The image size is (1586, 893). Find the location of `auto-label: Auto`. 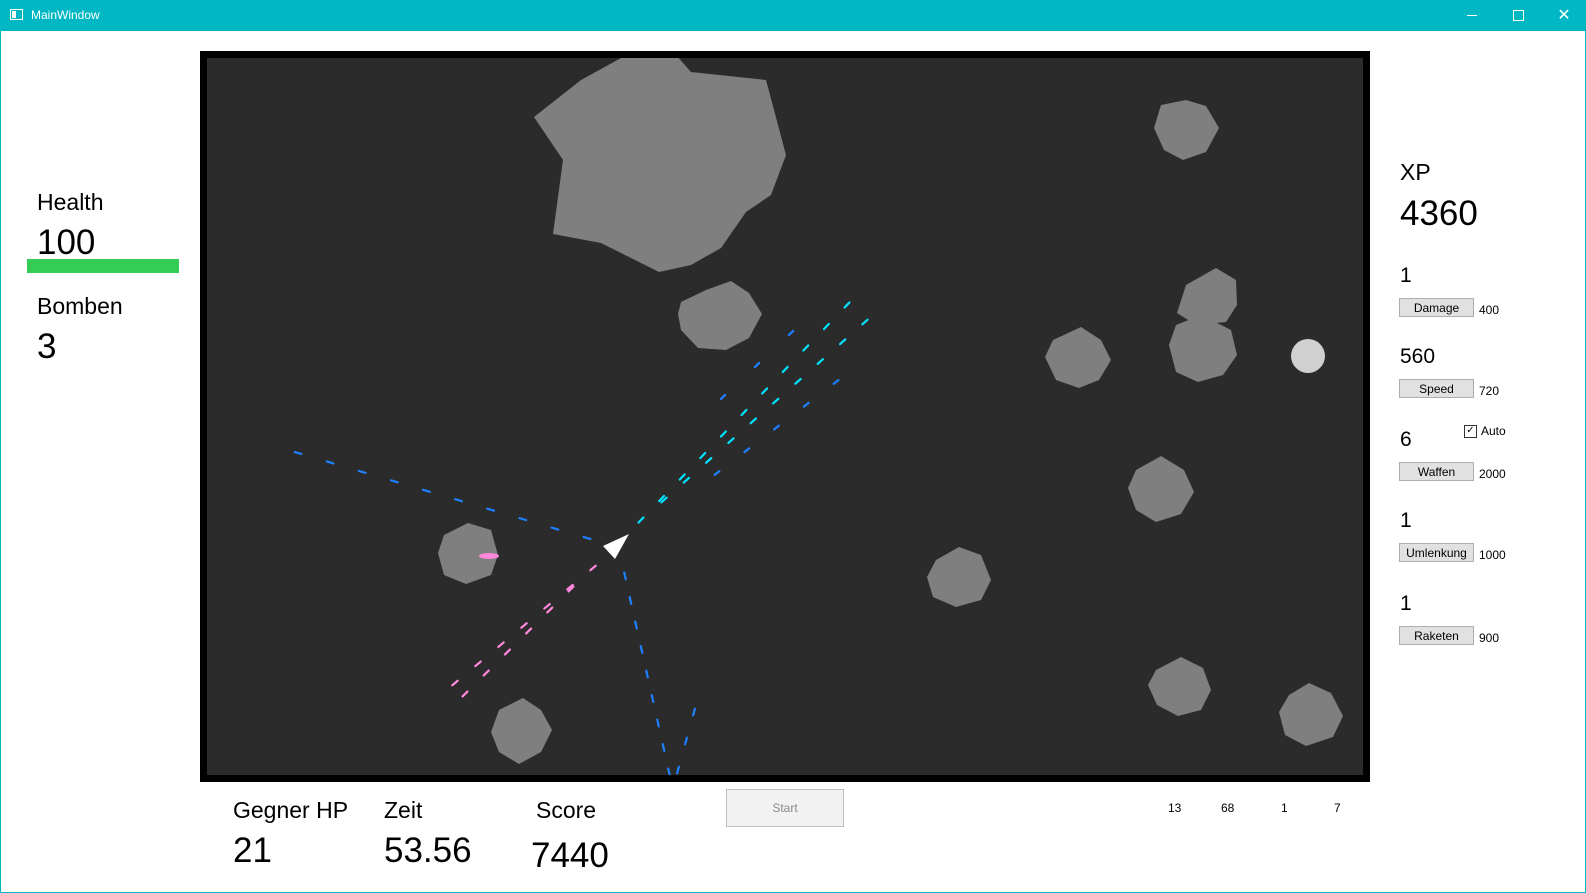

auto-label: Auto is located at coordinates (1493, 431).